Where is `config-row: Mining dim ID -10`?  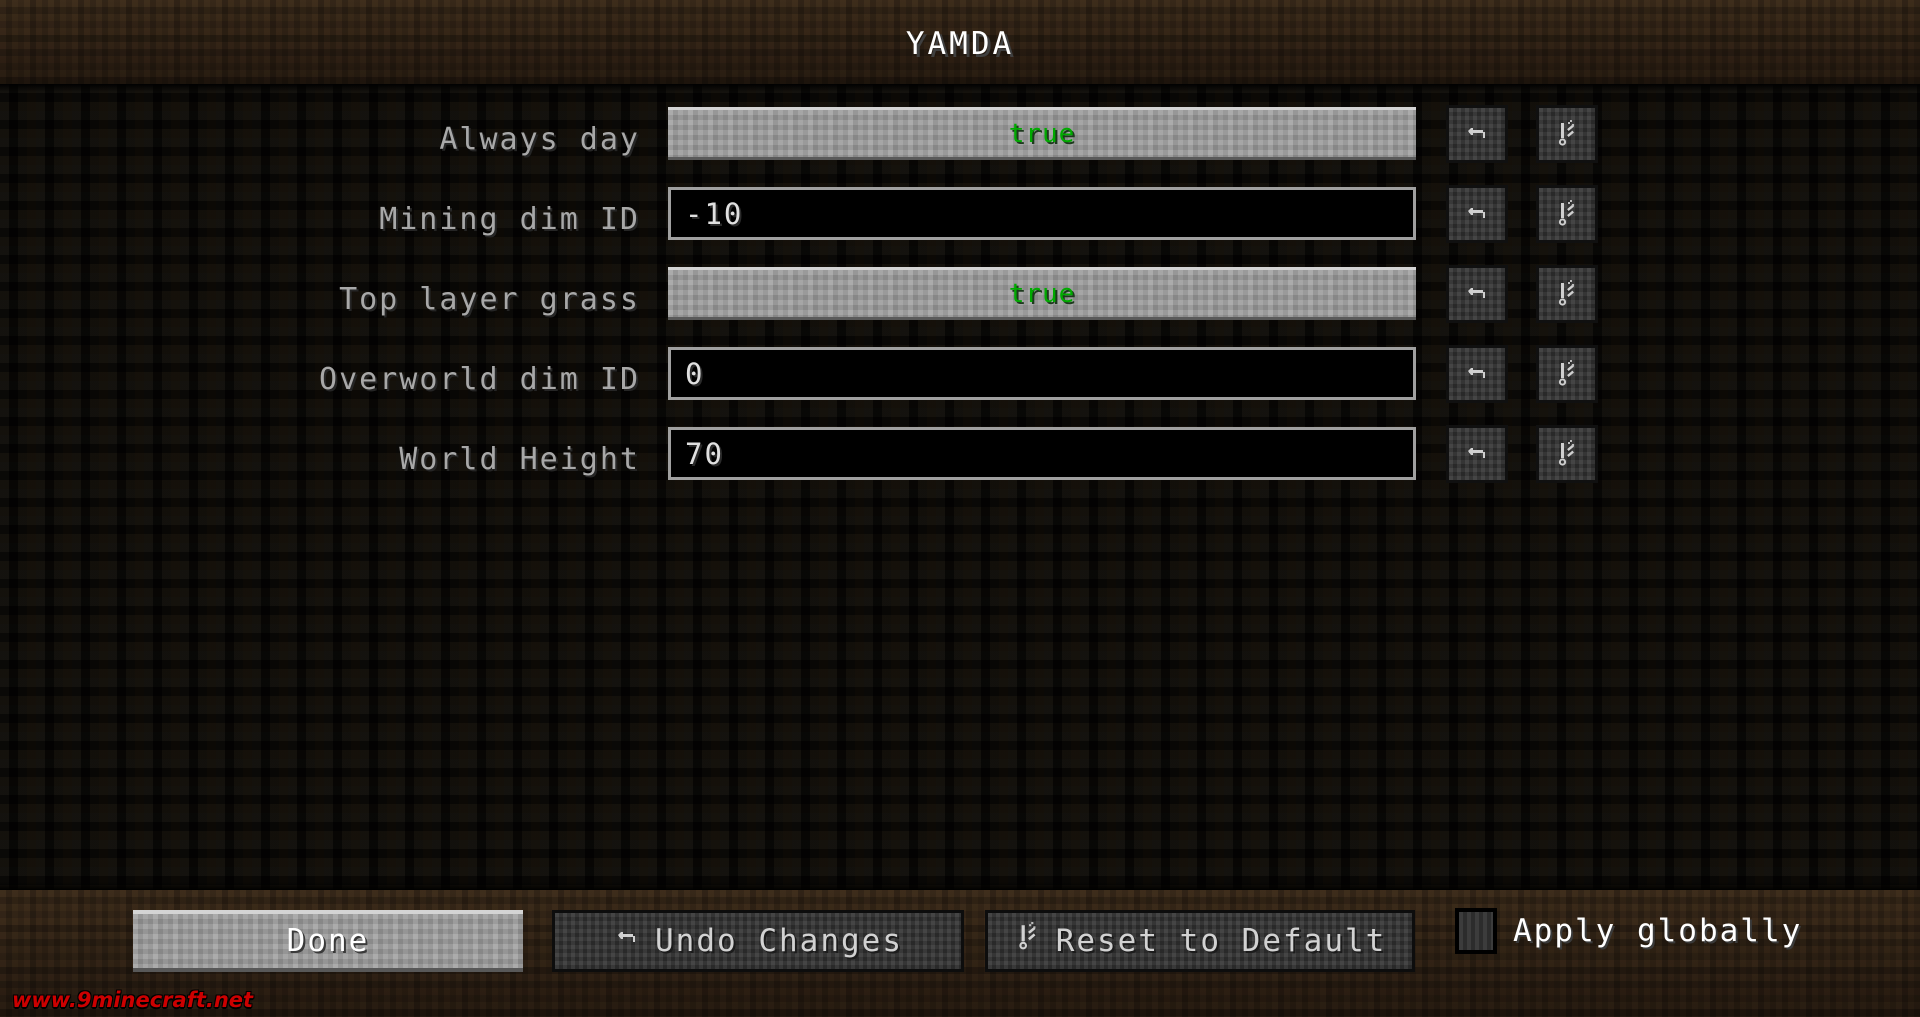
config-row: Mining dim ID -10 is located at coordinates (960, 225).